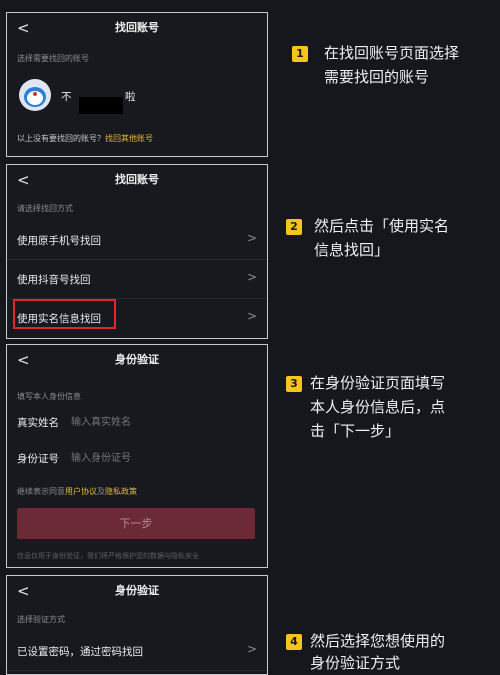  What do you see at coordinates (137, 625) in the screenshot?
I see `verification-method-panel: < 身份验证 选择验证方式 已设置密码，通过密码找回 >` at bounding box center [137, 625].